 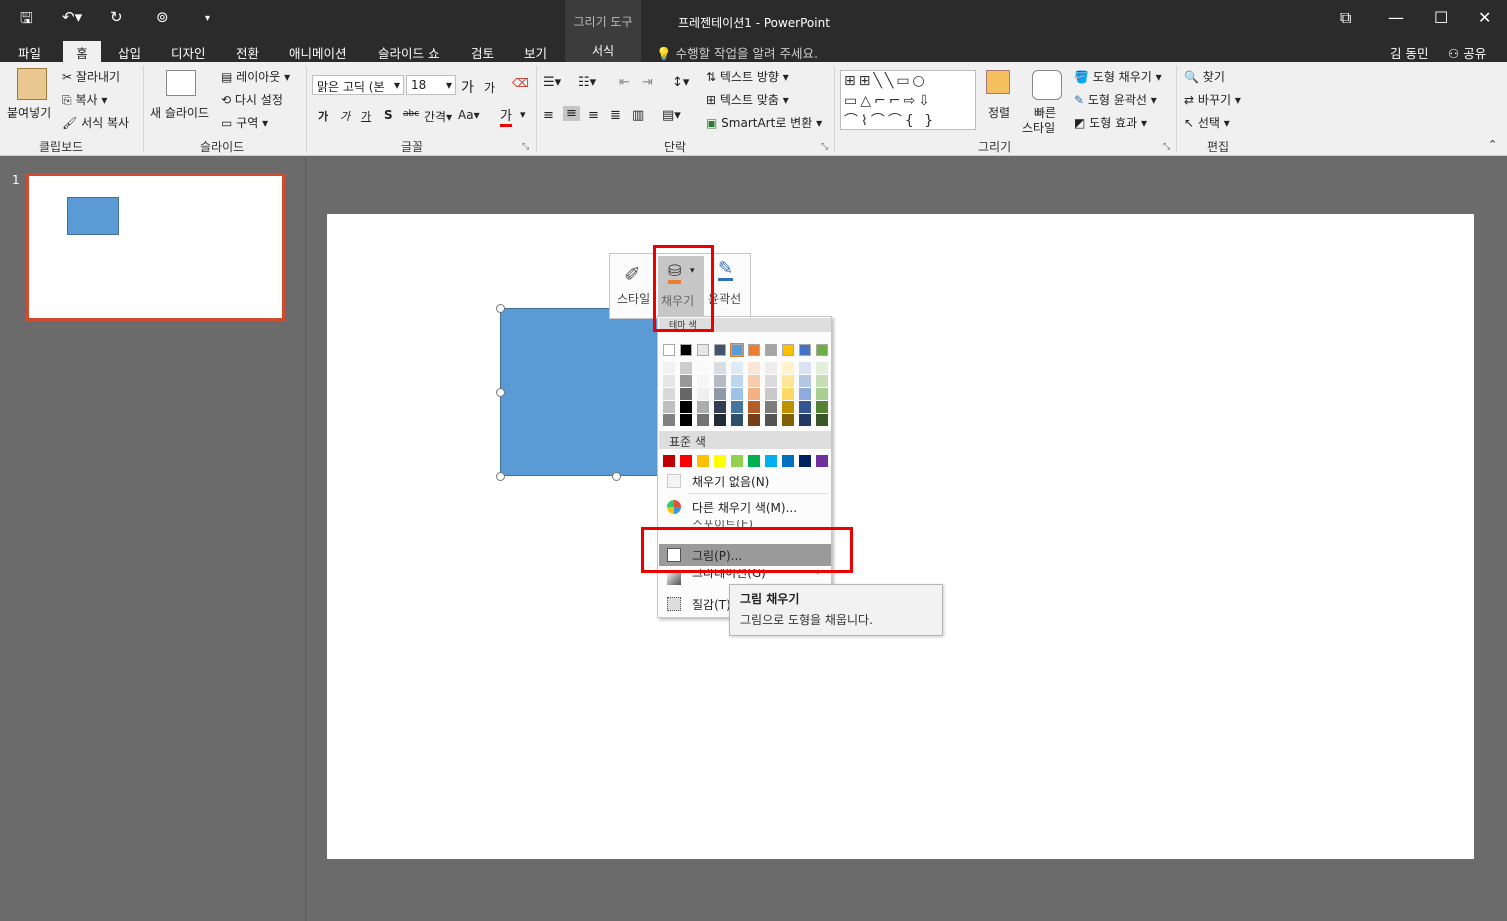 I want to click on underline-button: 가, so click(x=366, y=116).